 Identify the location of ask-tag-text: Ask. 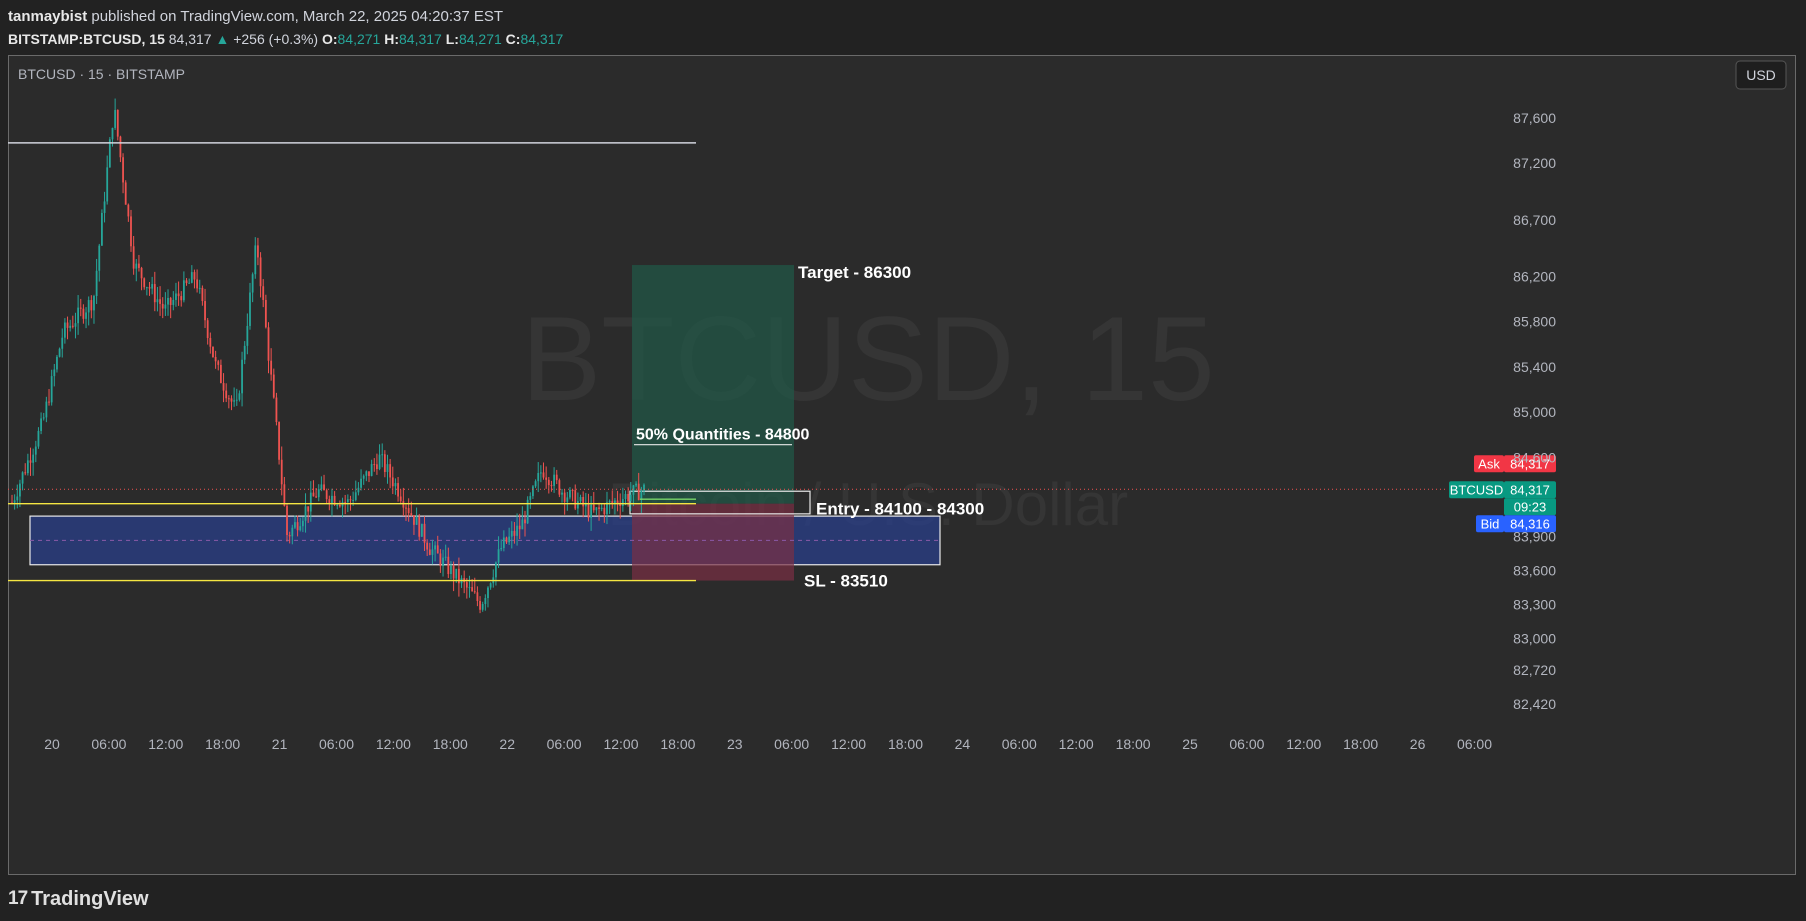
(1489, 463).